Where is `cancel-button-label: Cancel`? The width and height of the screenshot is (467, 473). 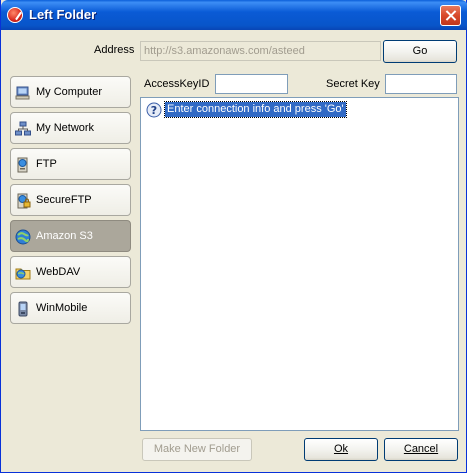
cancel-button-label: Cancel is located at coordinates (421, 449).